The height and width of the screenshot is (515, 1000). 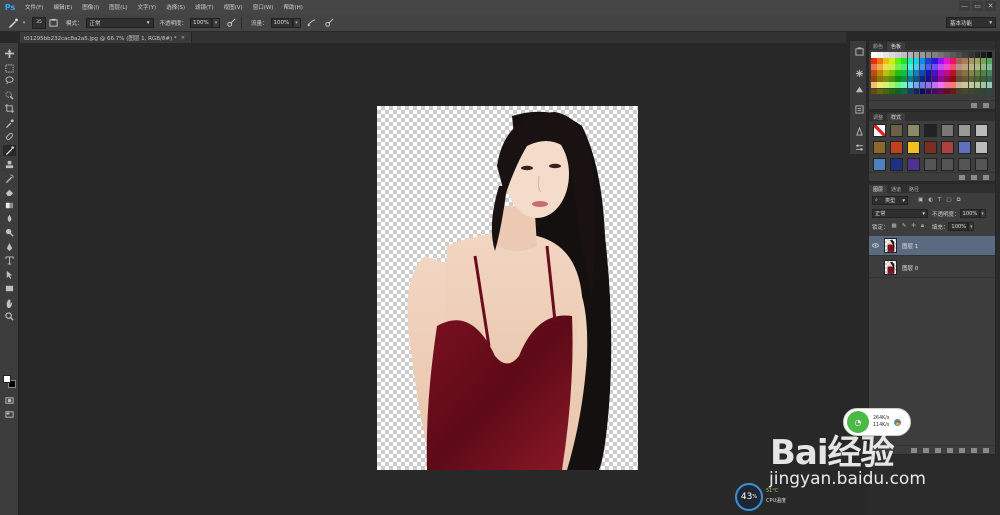 What do you see at coordinates (875, 268) in the screenshot?
I see `eye-icon` at bounding box center [875, 268].